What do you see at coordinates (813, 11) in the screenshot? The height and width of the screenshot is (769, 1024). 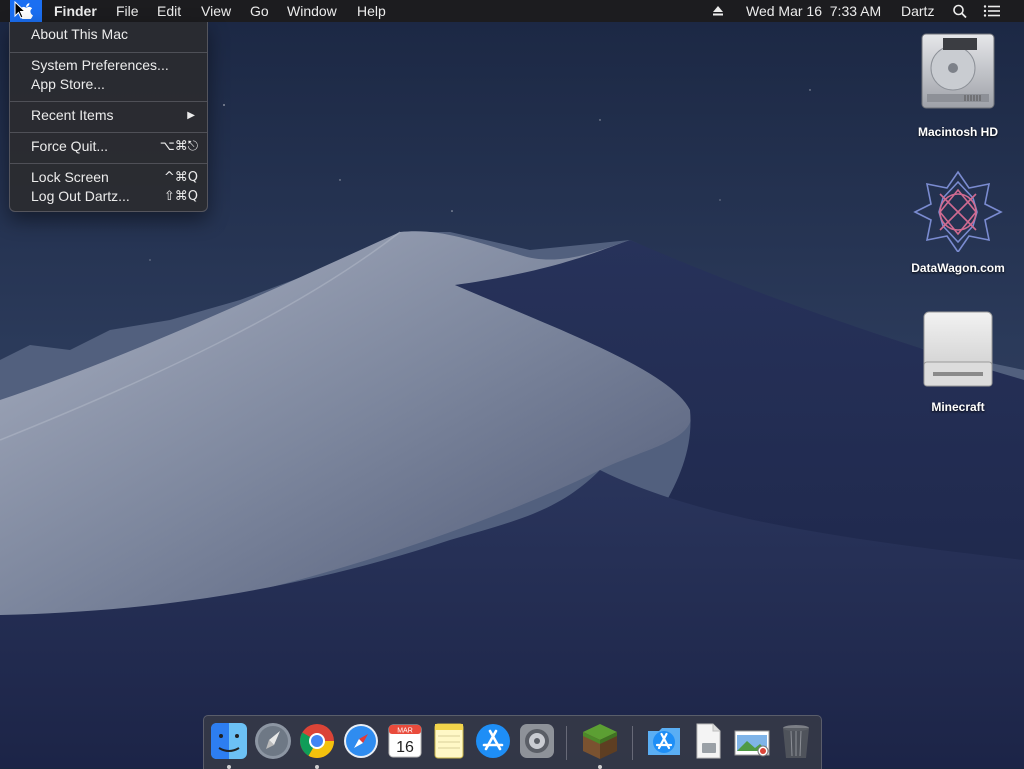 I see `menu-clock: Wed Mar 16 7:33 AM` at bounding box center [813, 11].